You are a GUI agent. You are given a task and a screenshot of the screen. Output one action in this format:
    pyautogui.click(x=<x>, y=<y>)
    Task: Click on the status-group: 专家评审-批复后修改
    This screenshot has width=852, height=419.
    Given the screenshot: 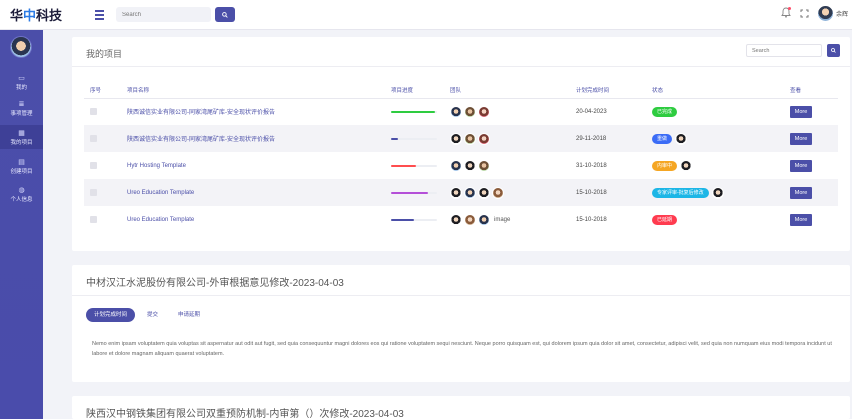 What is the action you would take?
    pyautogui.click(x=718, y=192)
    